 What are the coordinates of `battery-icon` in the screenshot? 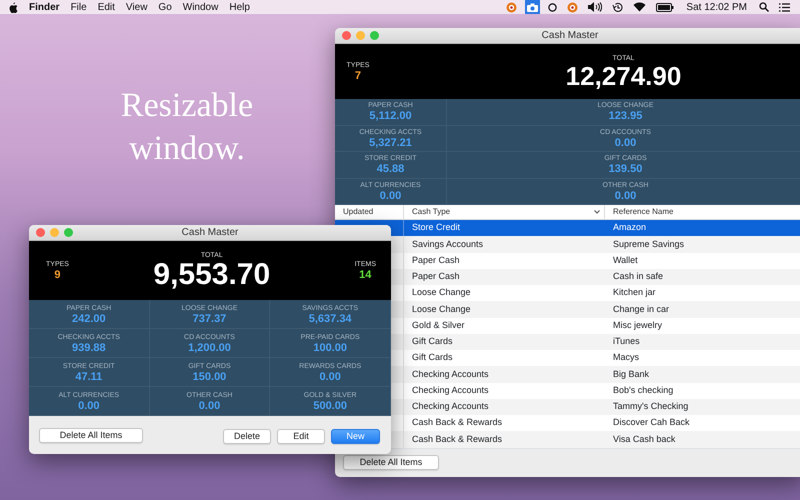 It's located at (665, 7).